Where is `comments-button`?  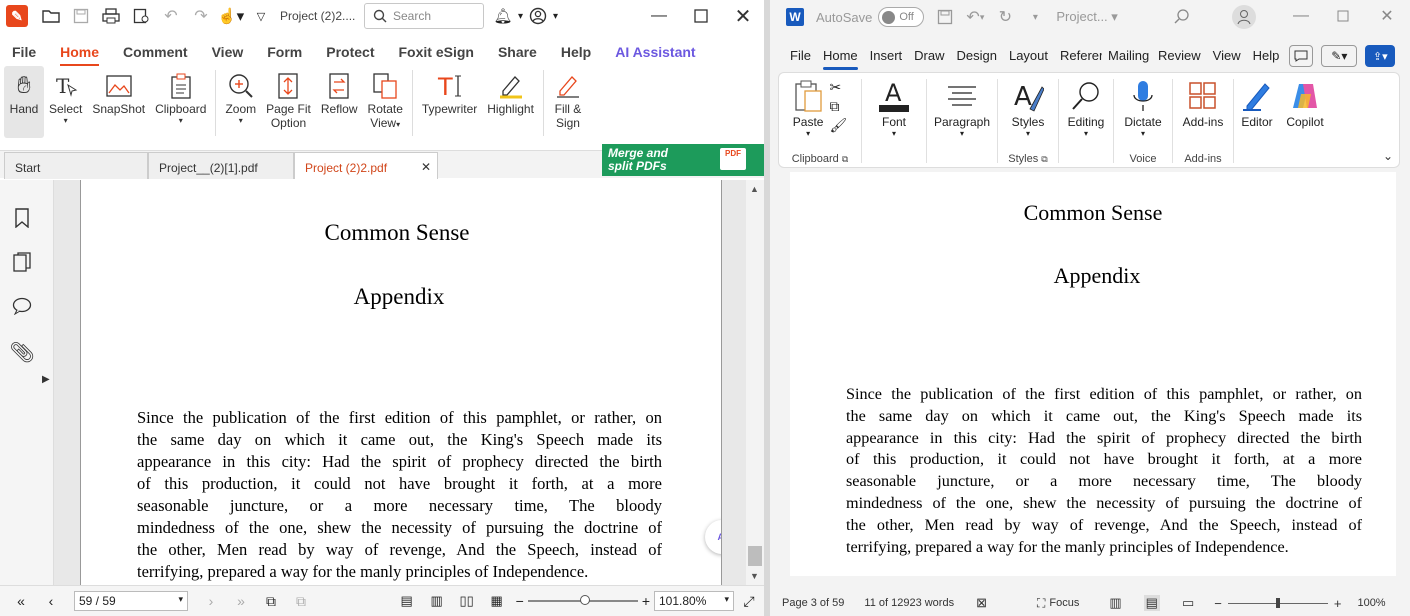
comments-button is located at coordinates (1301, 56).